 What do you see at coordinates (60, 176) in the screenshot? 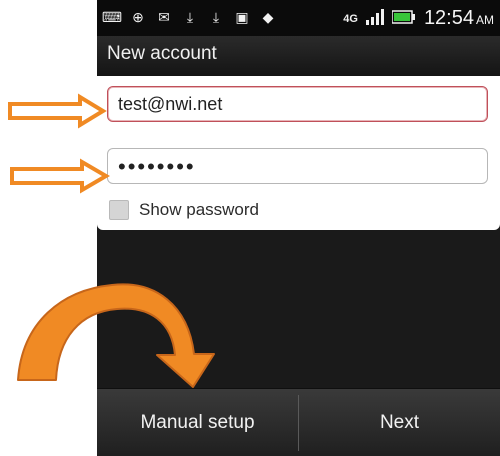
I see `arrow-to-password-icon` at bounding box center [60, 176].